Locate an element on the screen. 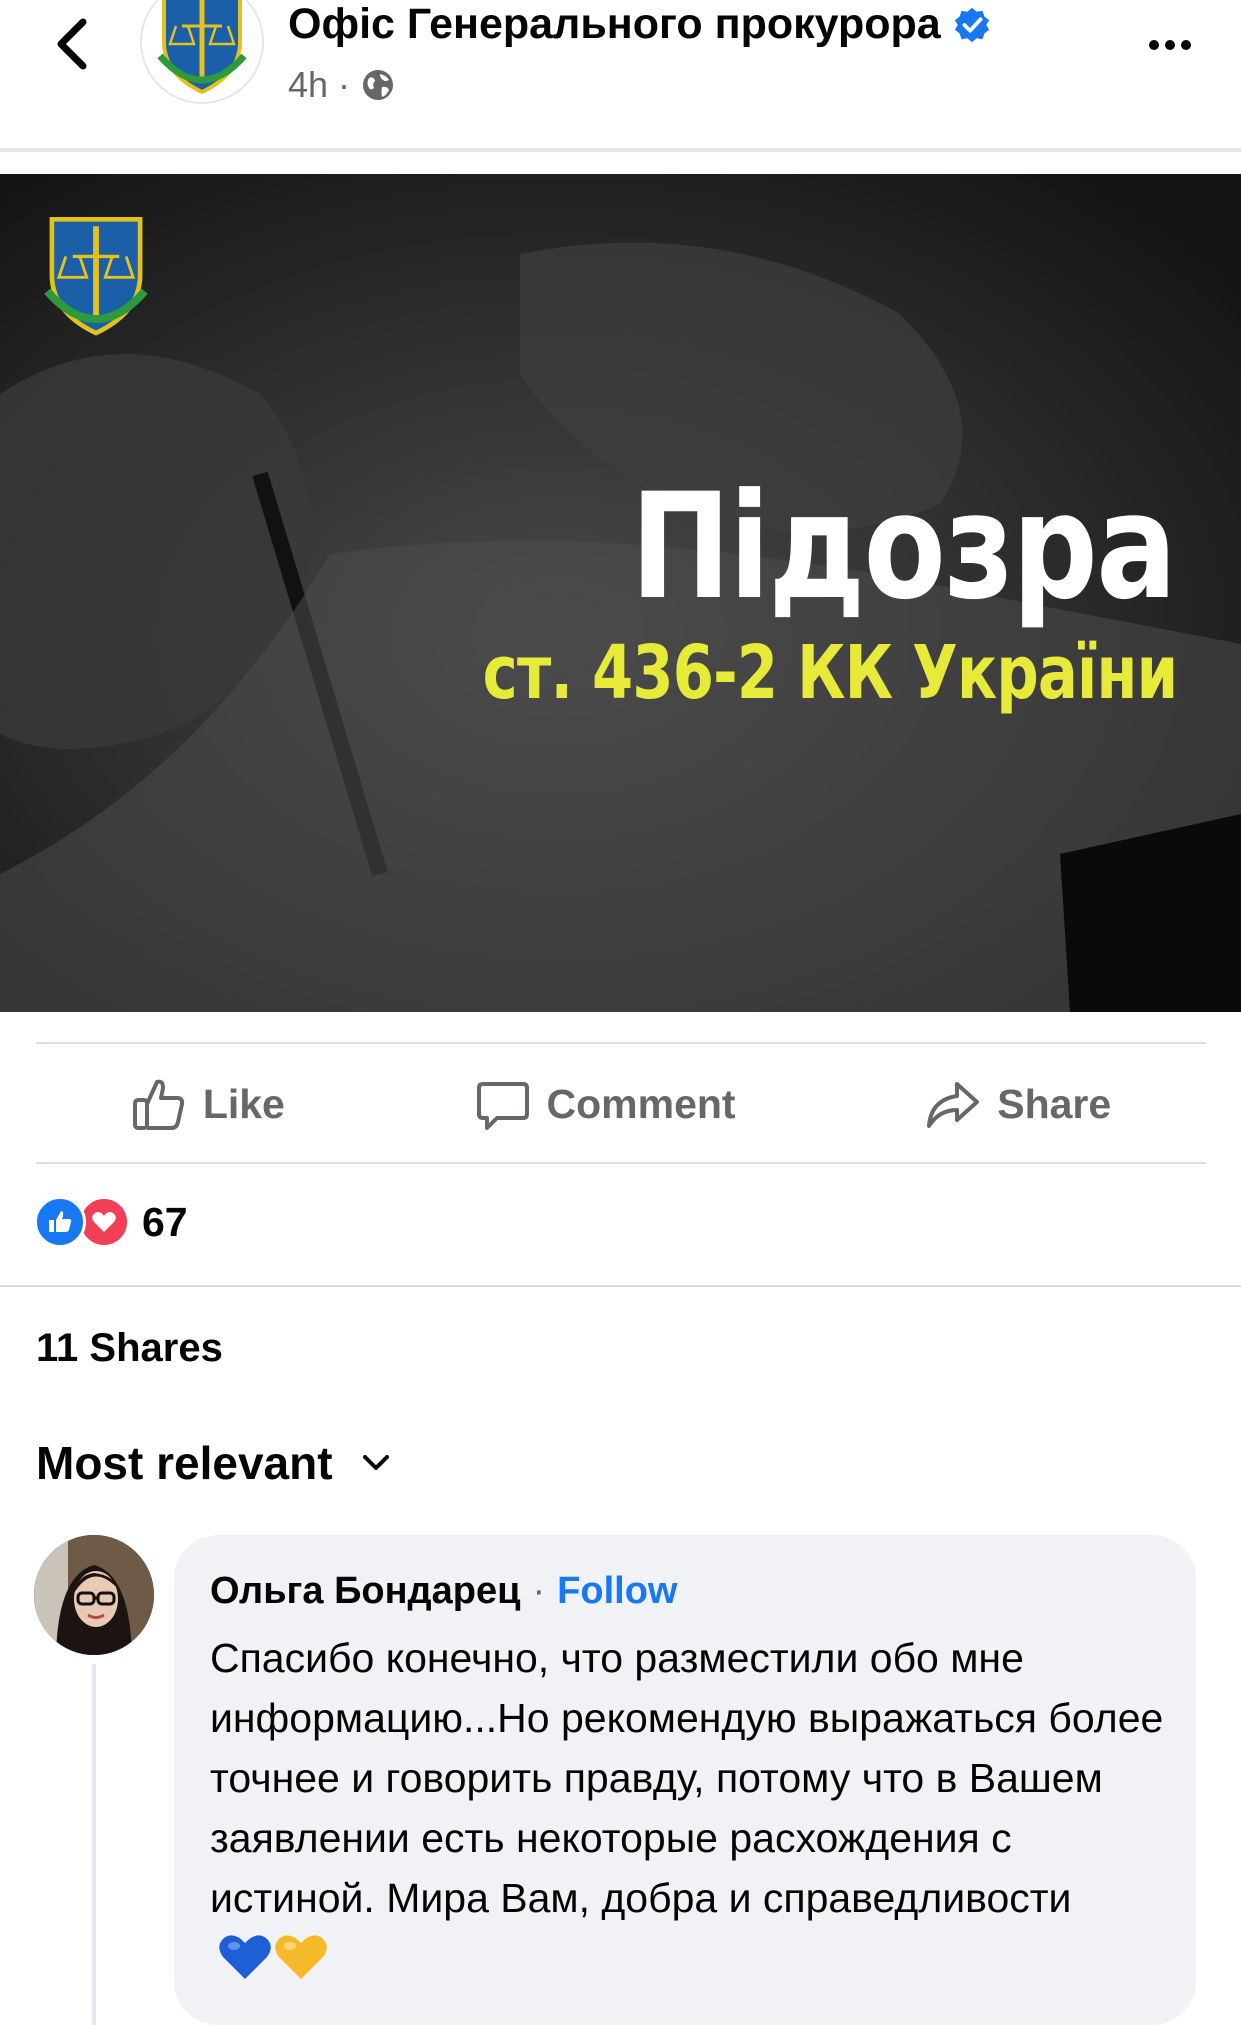 Image resolution: width=1241 pixels, height=2025 pixels. post-meta: 4h · is located at coordinates (342, 85).